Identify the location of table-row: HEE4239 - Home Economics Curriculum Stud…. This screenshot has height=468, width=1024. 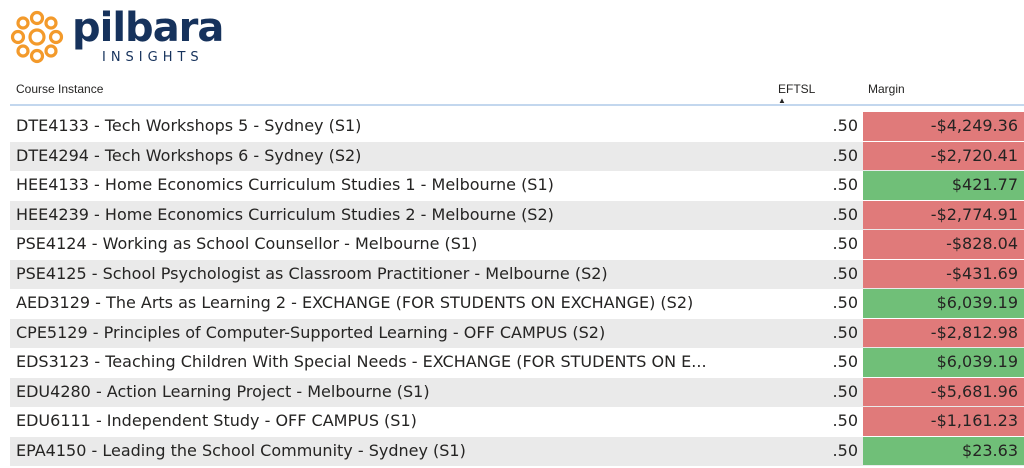
(517, 215).